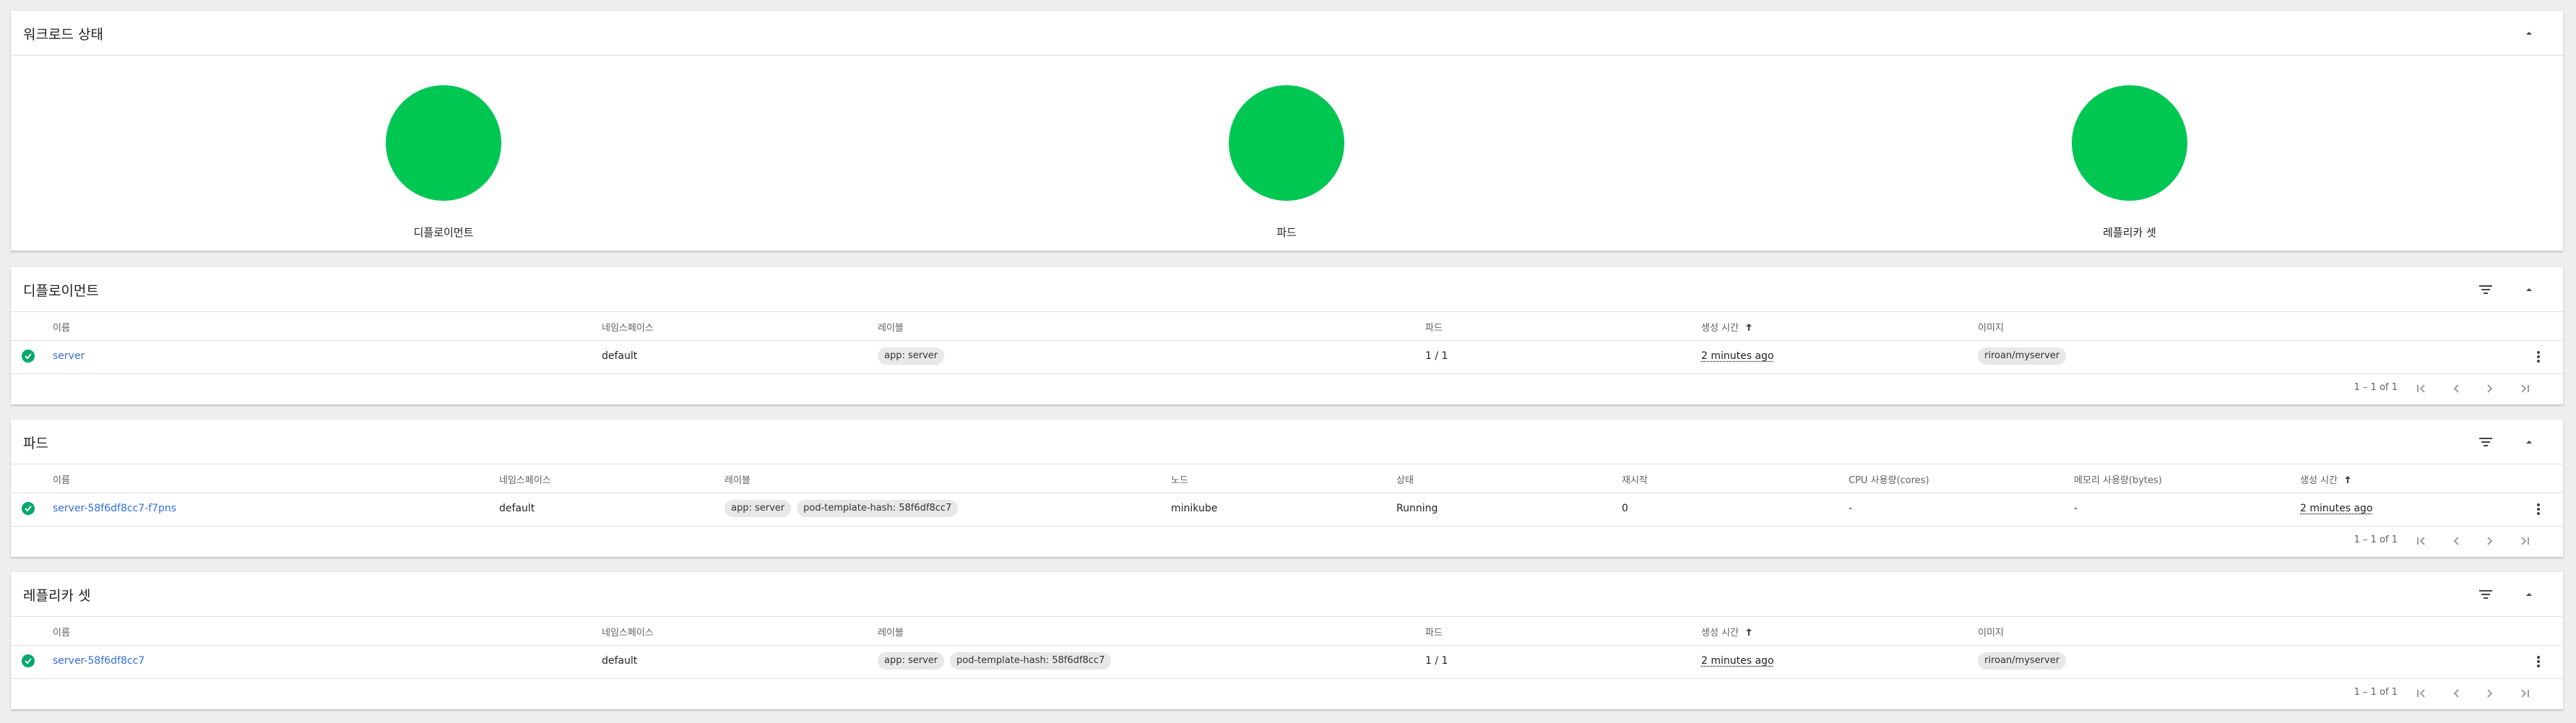 The height and width of the screenshot is (723, 2576). I want to click on resource-name-link: server, so click(69, 356).